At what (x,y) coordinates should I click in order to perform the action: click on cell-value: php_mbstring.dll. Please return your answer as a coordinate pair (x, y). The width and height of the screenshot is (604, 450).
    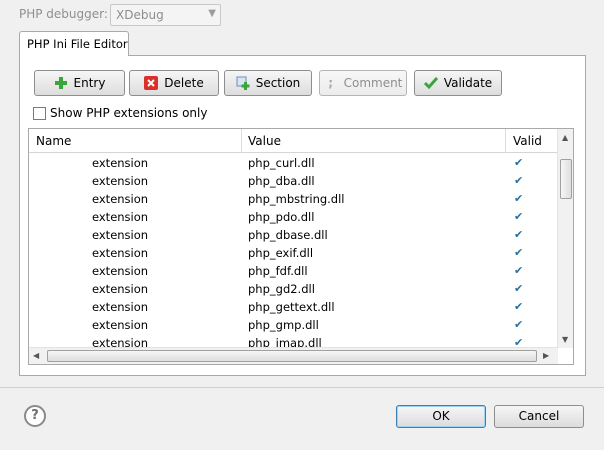
    Looking at the image, I should click on (296, 199).